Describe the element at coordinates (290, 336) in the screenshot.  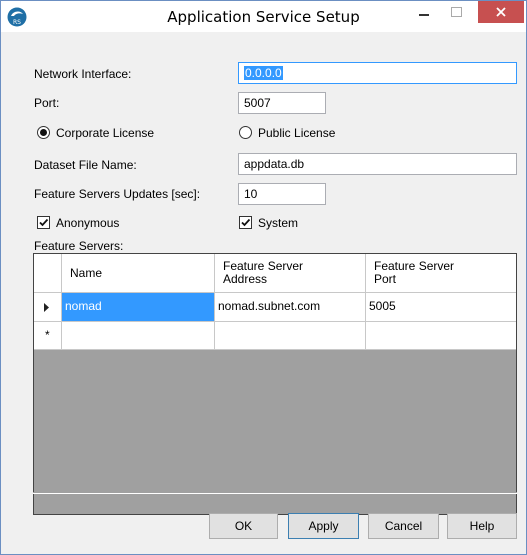
I see `new-row-cell-address` at that location.